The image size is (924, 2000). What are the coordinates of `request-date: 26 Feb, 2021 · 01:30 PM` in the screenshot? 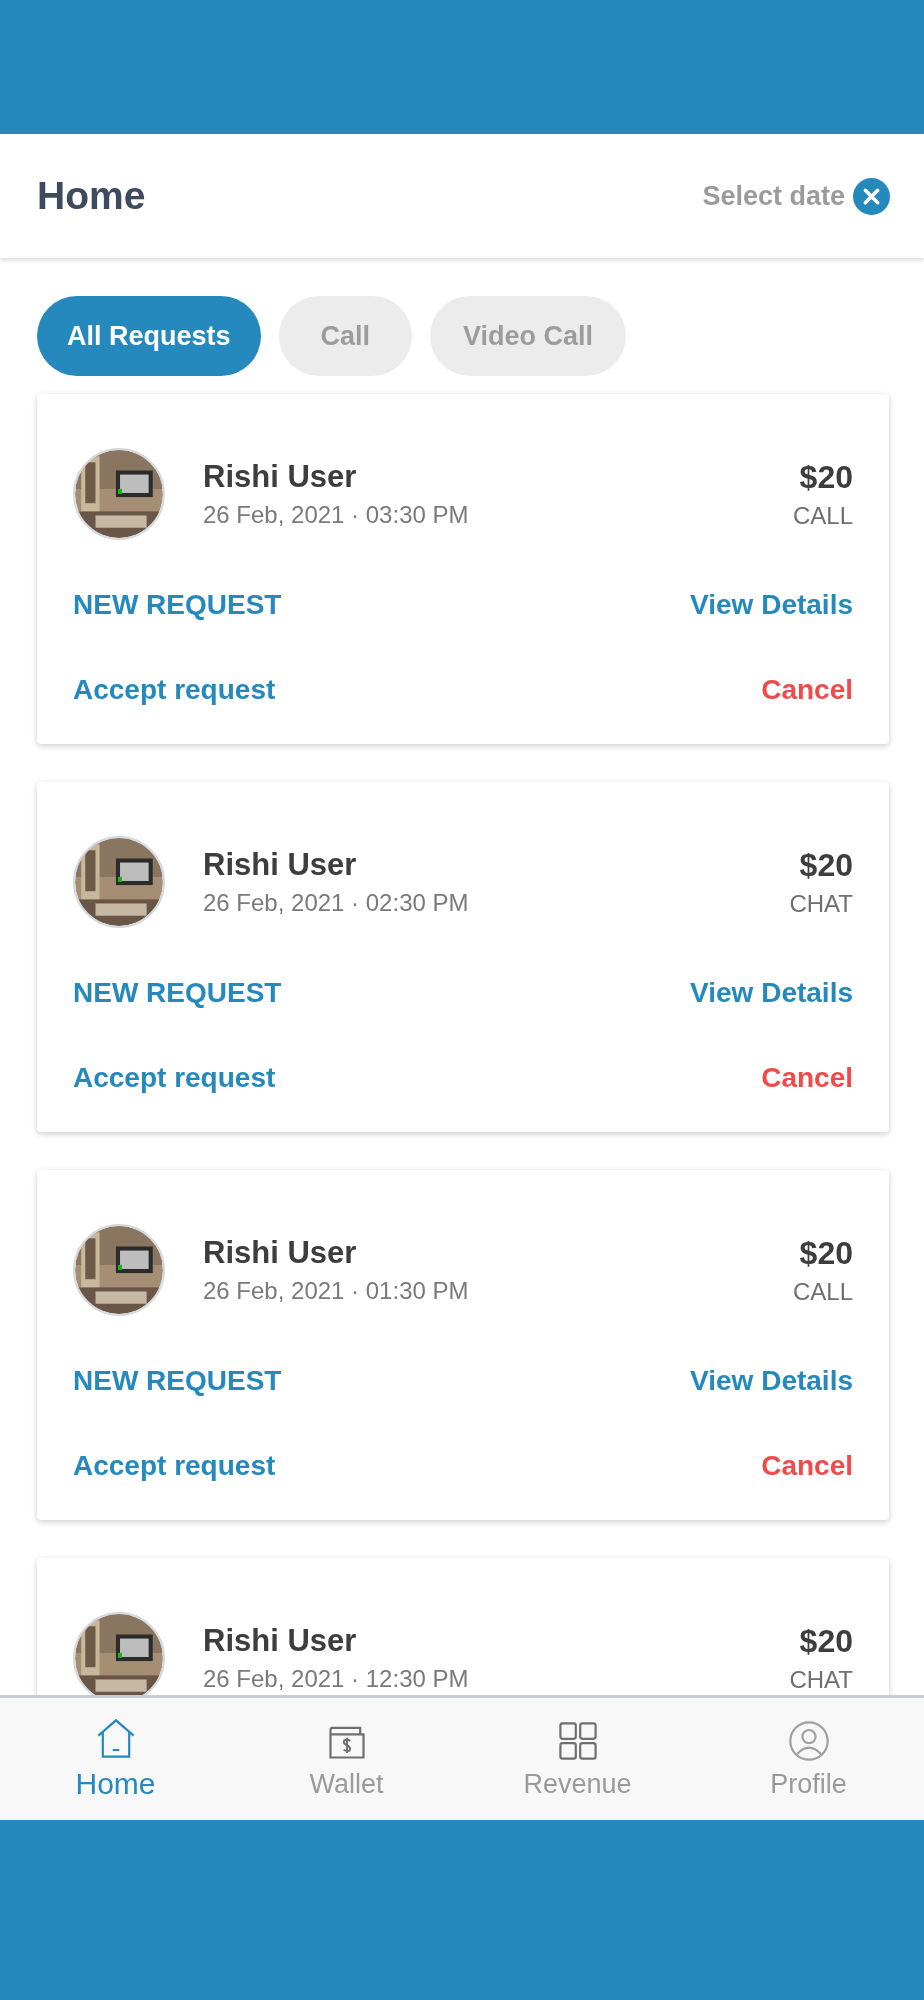 It's located at (336, 1291).